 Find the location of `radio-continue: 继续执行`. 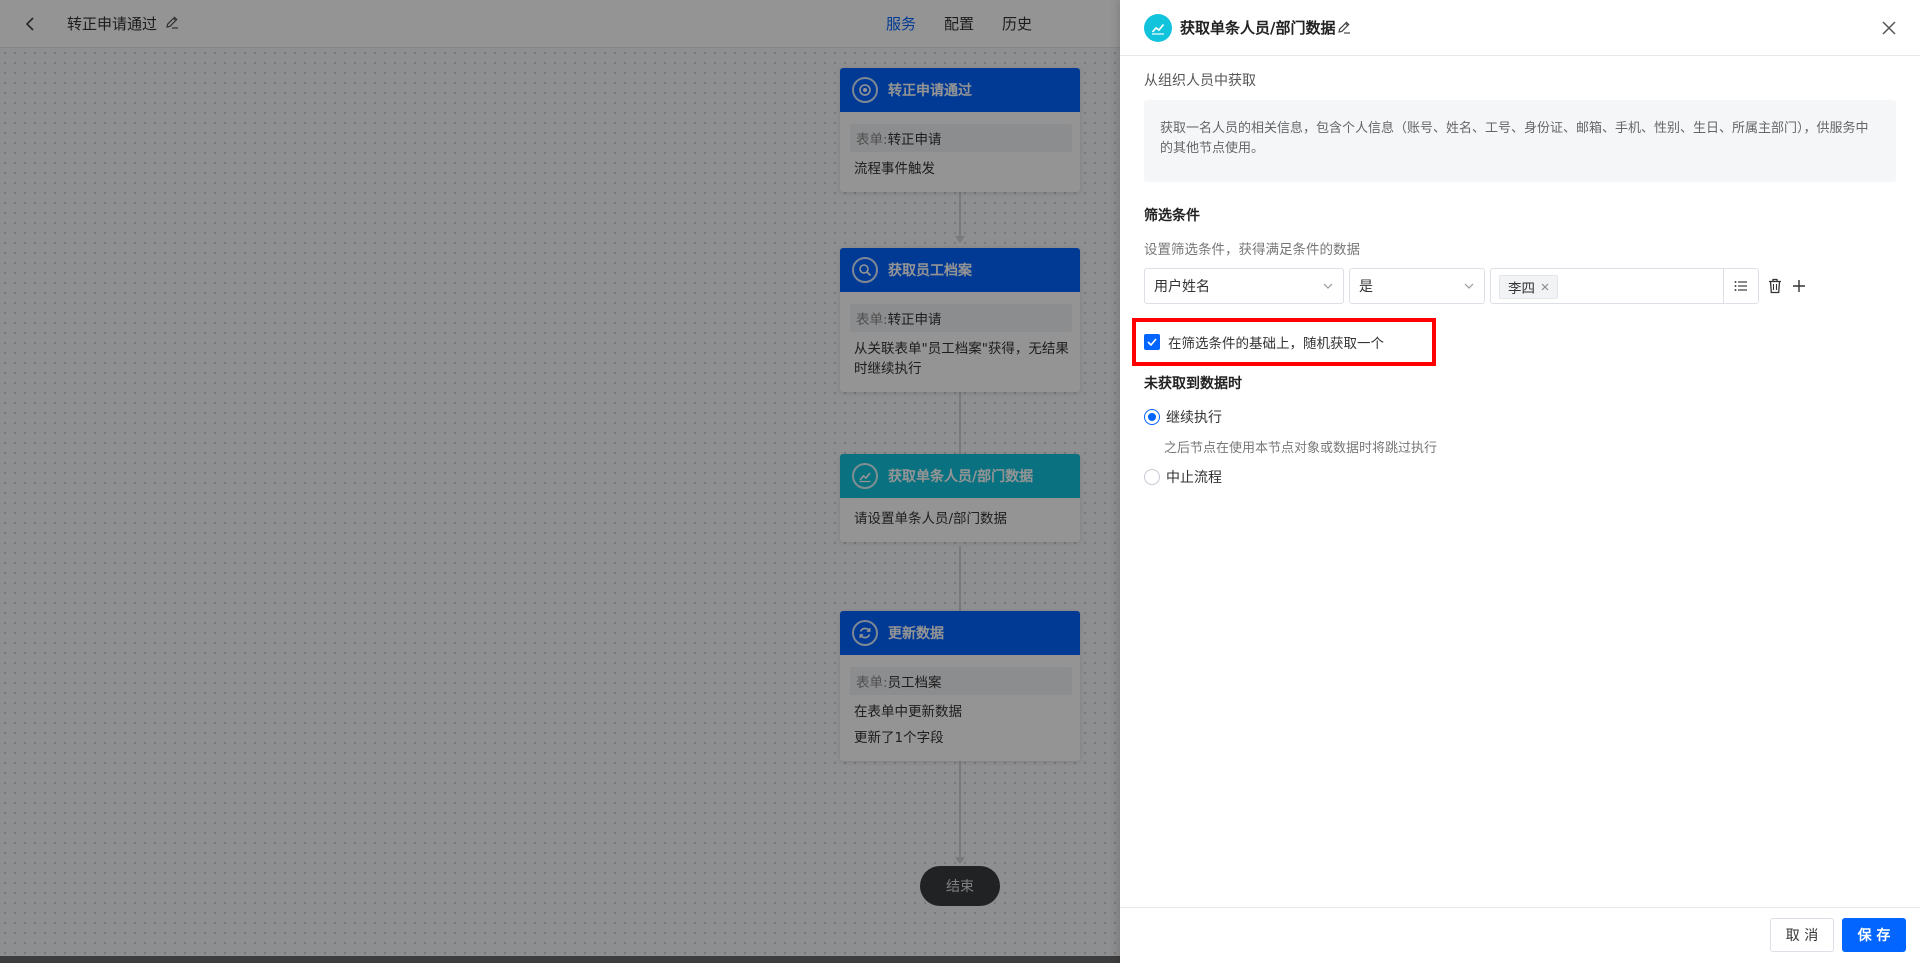

radio-continue: 继续执行 is located at coordinates (1183, 417).